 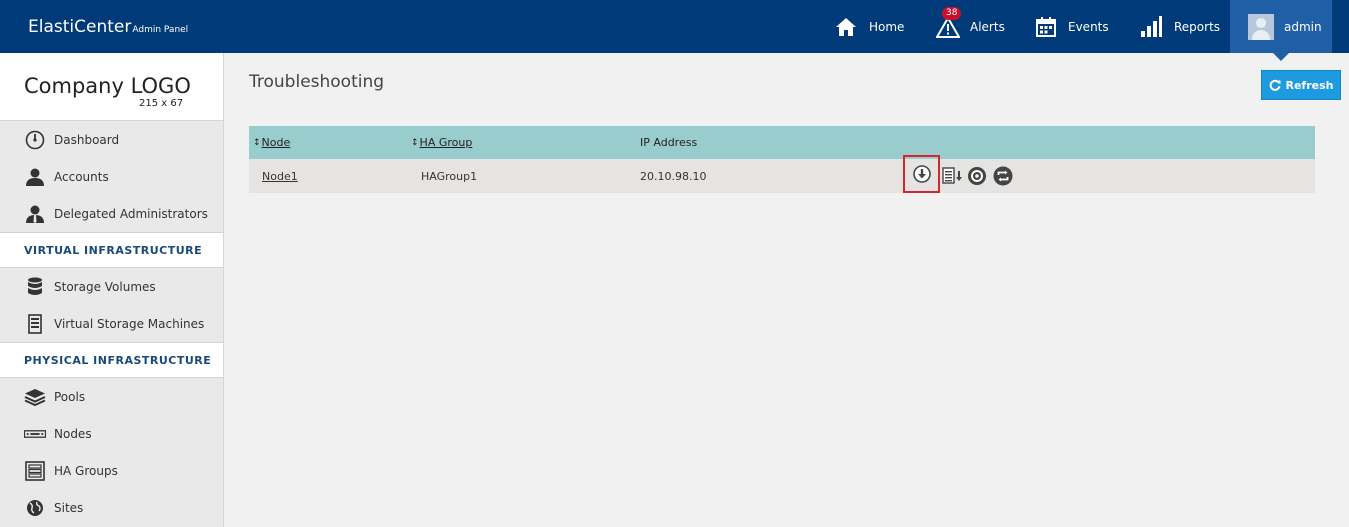 I want to click on brand: ElastiCenterAdmin Panel, so click(x=108, y=27).